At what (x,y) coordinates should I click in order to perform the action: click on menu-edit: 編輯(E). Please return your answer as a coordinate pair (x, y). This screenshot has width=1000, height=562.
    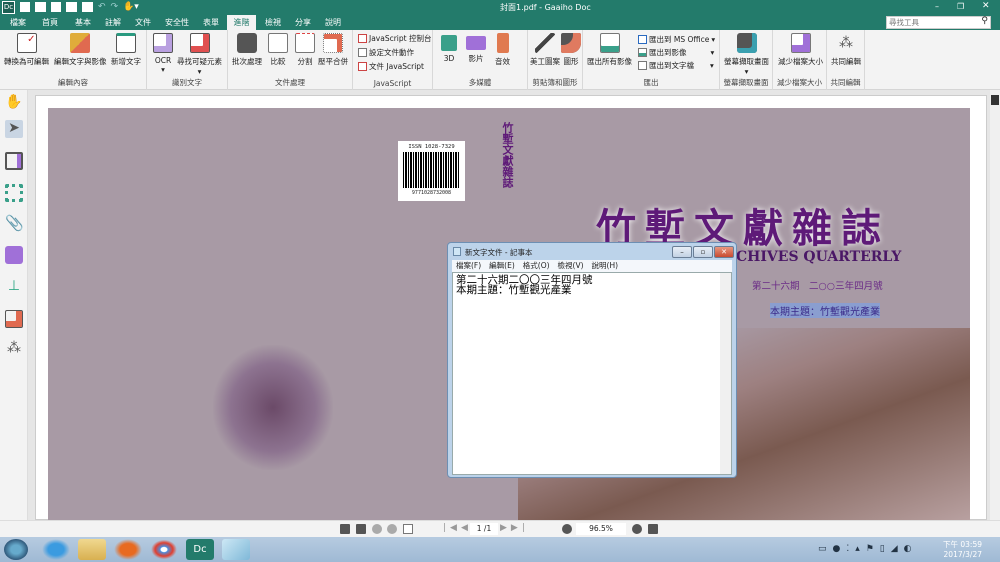
    Looking at the image, I should click on (502, 266).